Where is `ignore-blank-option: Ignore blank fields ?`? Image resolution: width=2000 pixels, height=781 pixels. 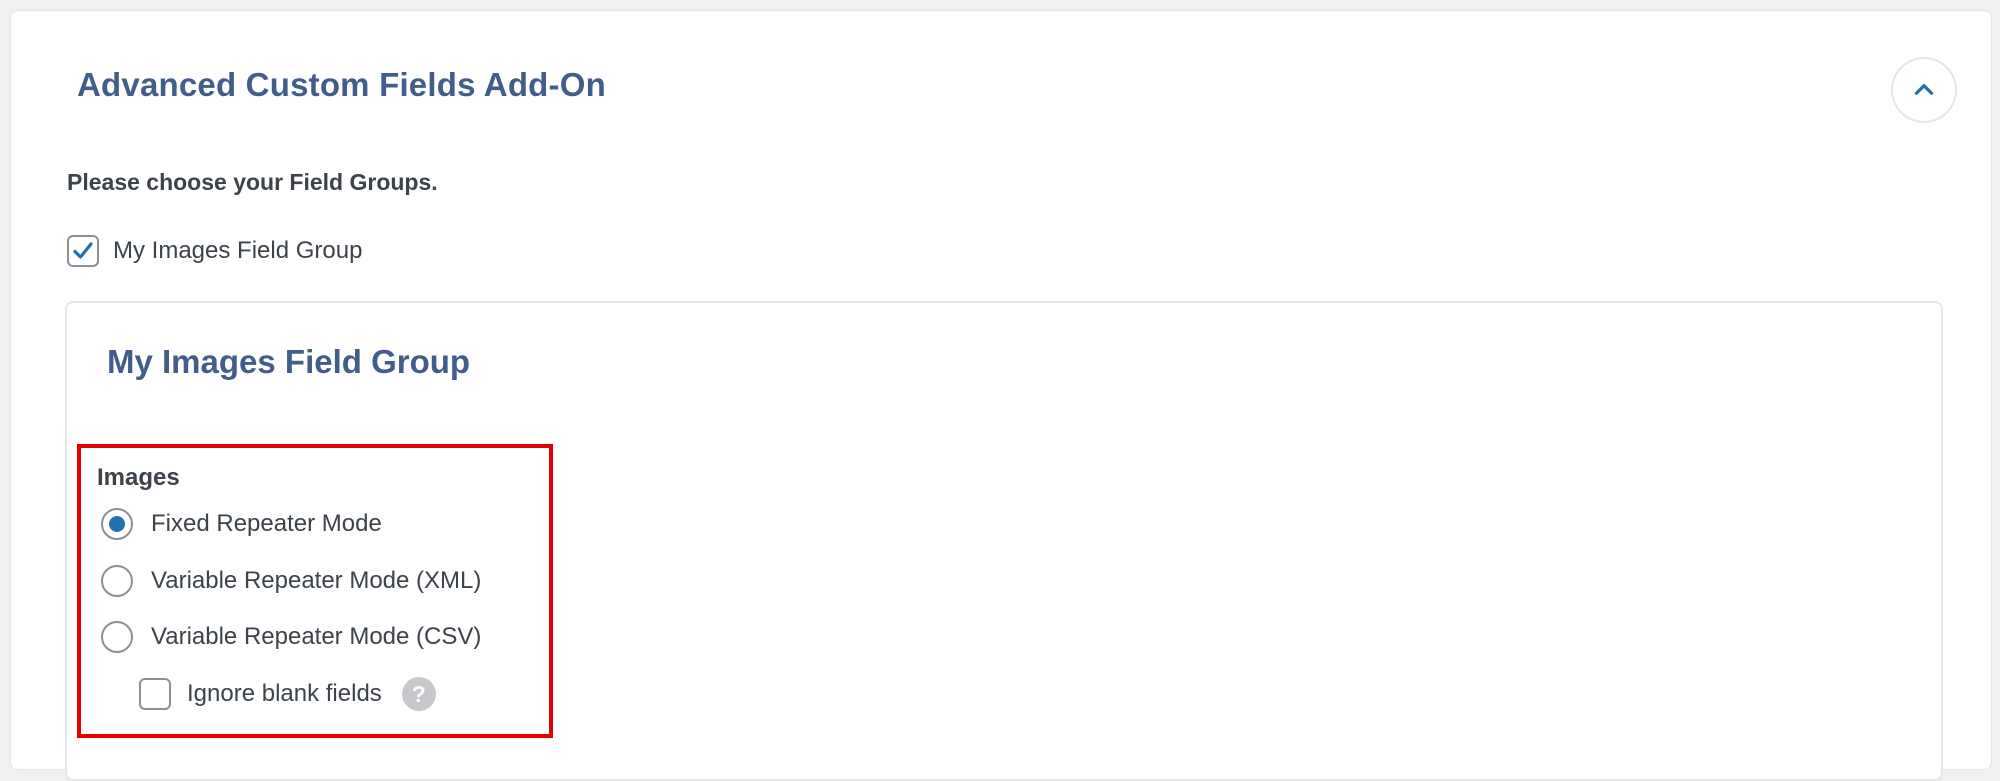
ignore-blank-option: Ignore blank fields ? is located at coordinates (287, 694).